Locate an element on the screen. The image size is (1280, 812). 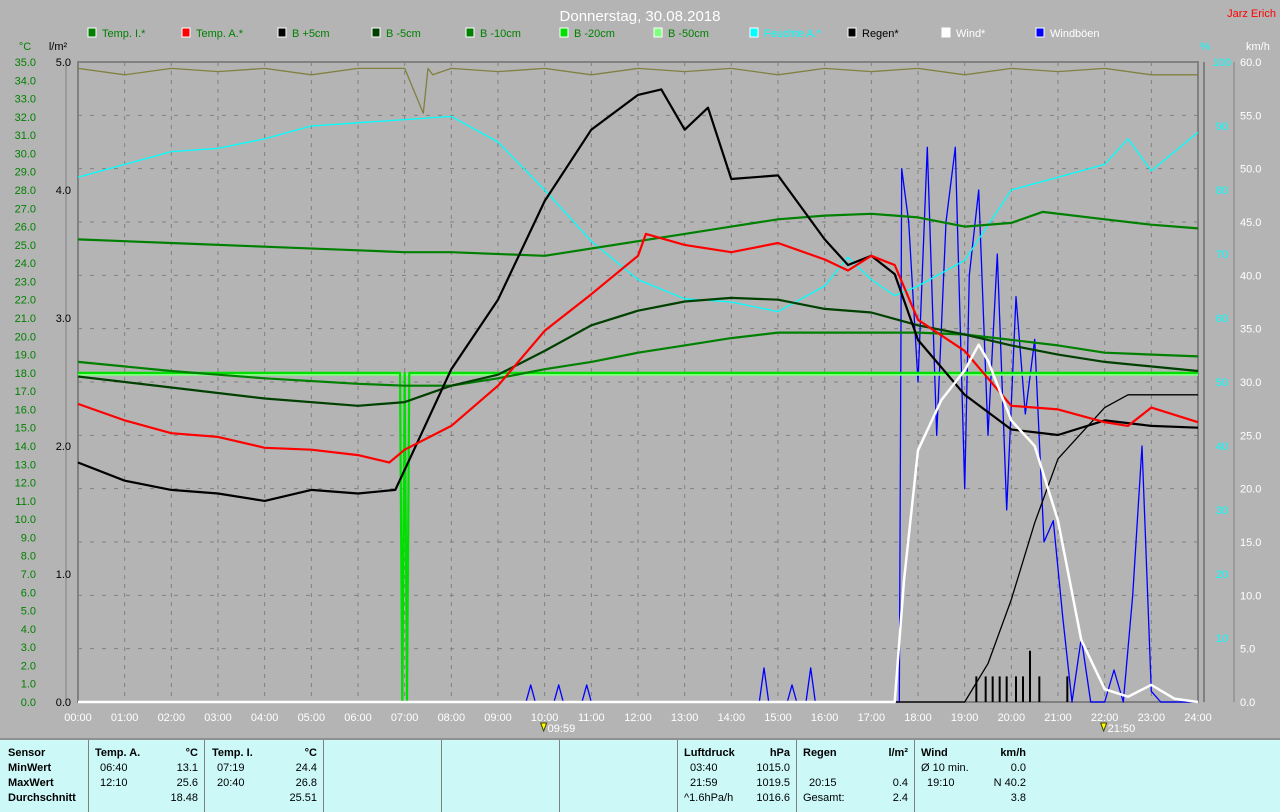
x-tick-label: 04:00 is located at coordinates (265, 718).